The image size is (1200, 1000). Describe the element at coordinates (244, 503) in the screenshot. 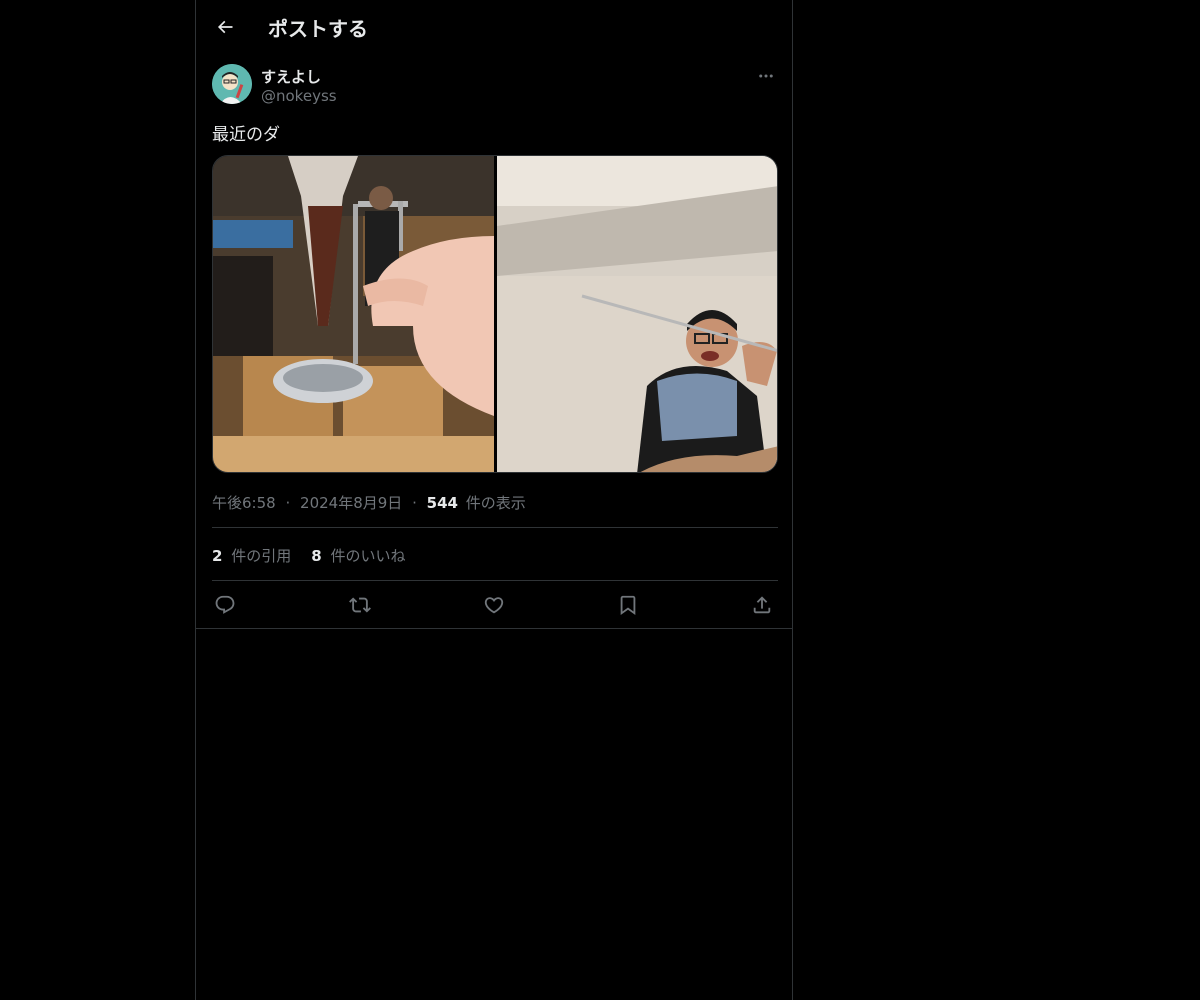

I see `post-time: 午後6:58` at that location.